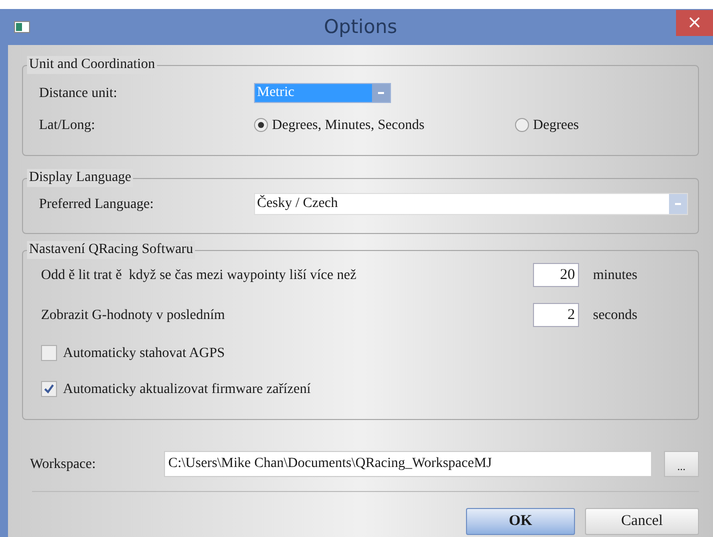 The height and width of the screenshot is (537, 713). I want to click on dialog-button: Cancel, so click(642, 521).